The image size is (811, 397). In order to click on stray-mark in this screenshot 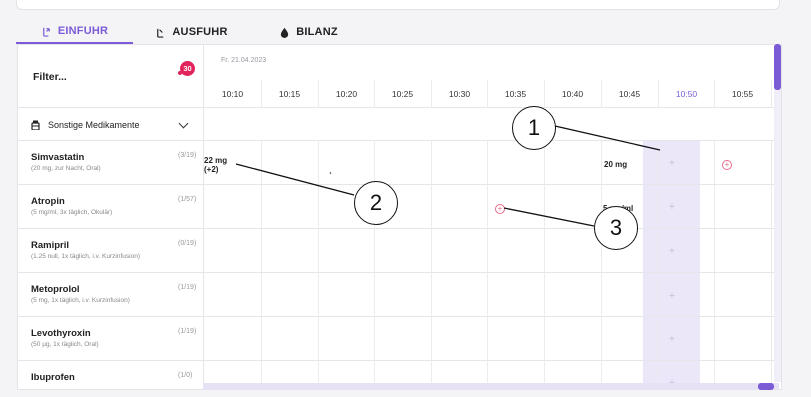, I will do `click(330, 173)`.